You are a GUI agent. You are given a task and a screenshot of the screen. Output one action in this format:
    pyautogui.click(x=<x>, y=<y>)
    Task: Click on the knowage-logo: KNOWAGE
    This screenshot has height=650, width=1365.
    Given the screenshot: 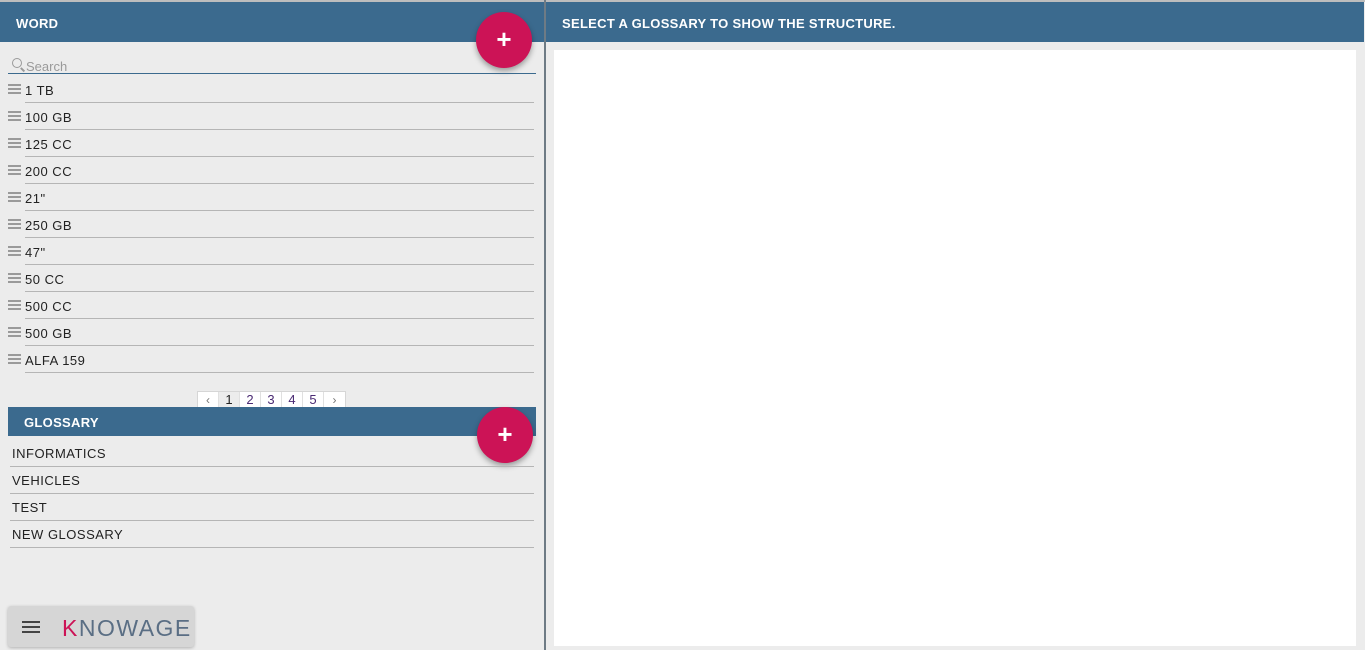 What is the action you would take?
    pyautogui.click(x=127, y=628)
    